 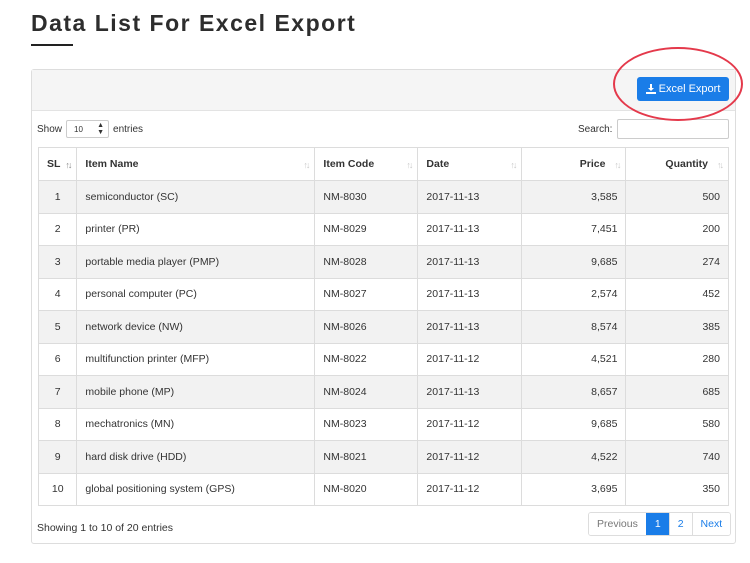 I want to click on pagination: Previous 1 2 Next, so click(x=660, y=524).